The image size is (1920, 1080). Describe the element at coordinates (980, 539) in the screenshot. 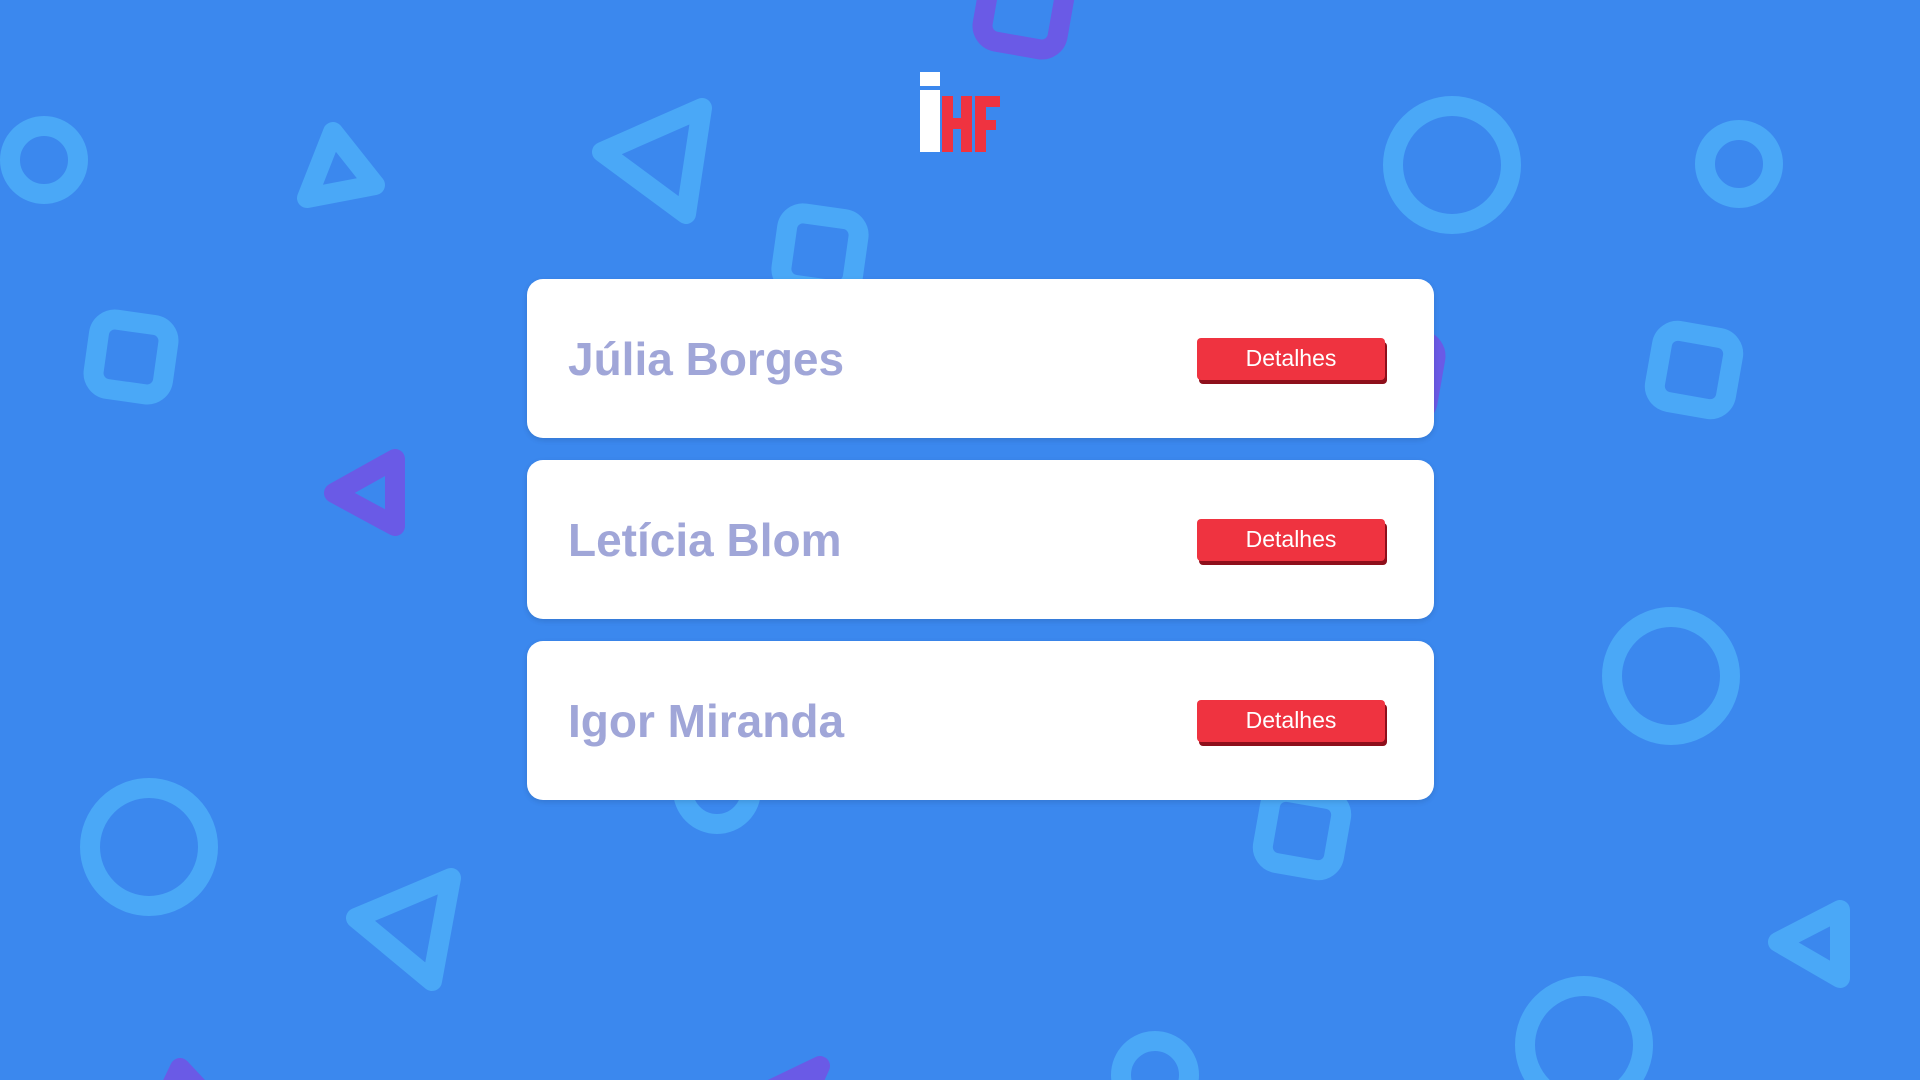

I see `person-card: Letícia Blom Detalhes` at that location.